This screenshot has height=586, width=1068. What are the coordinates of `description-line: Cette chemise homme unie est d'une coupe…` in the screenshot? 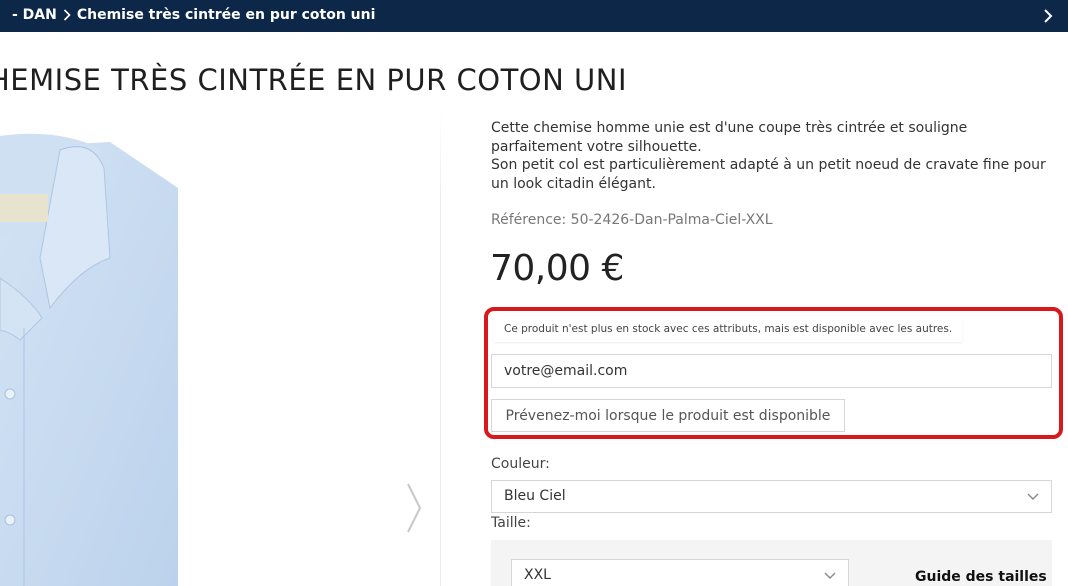 It's located at (729, 137).